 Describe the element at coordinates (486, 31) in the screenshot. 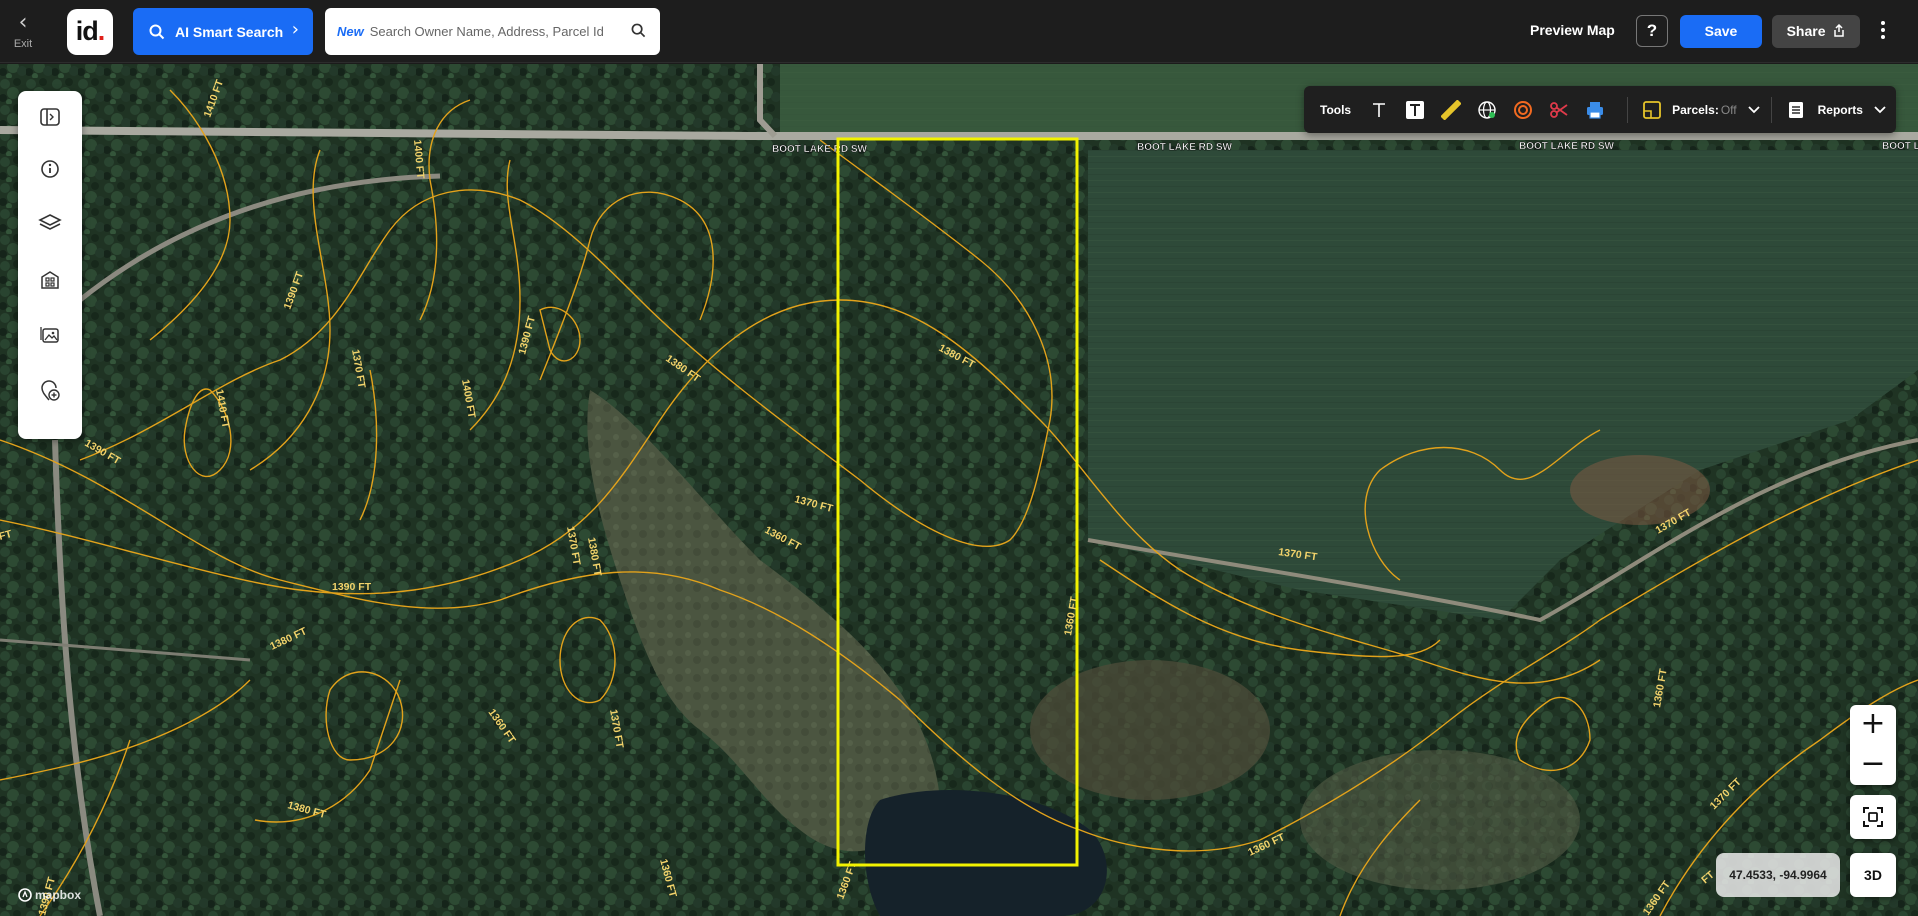

I see `search-placeholder: Search Owner Name, Address, Parcel Id` at that location.